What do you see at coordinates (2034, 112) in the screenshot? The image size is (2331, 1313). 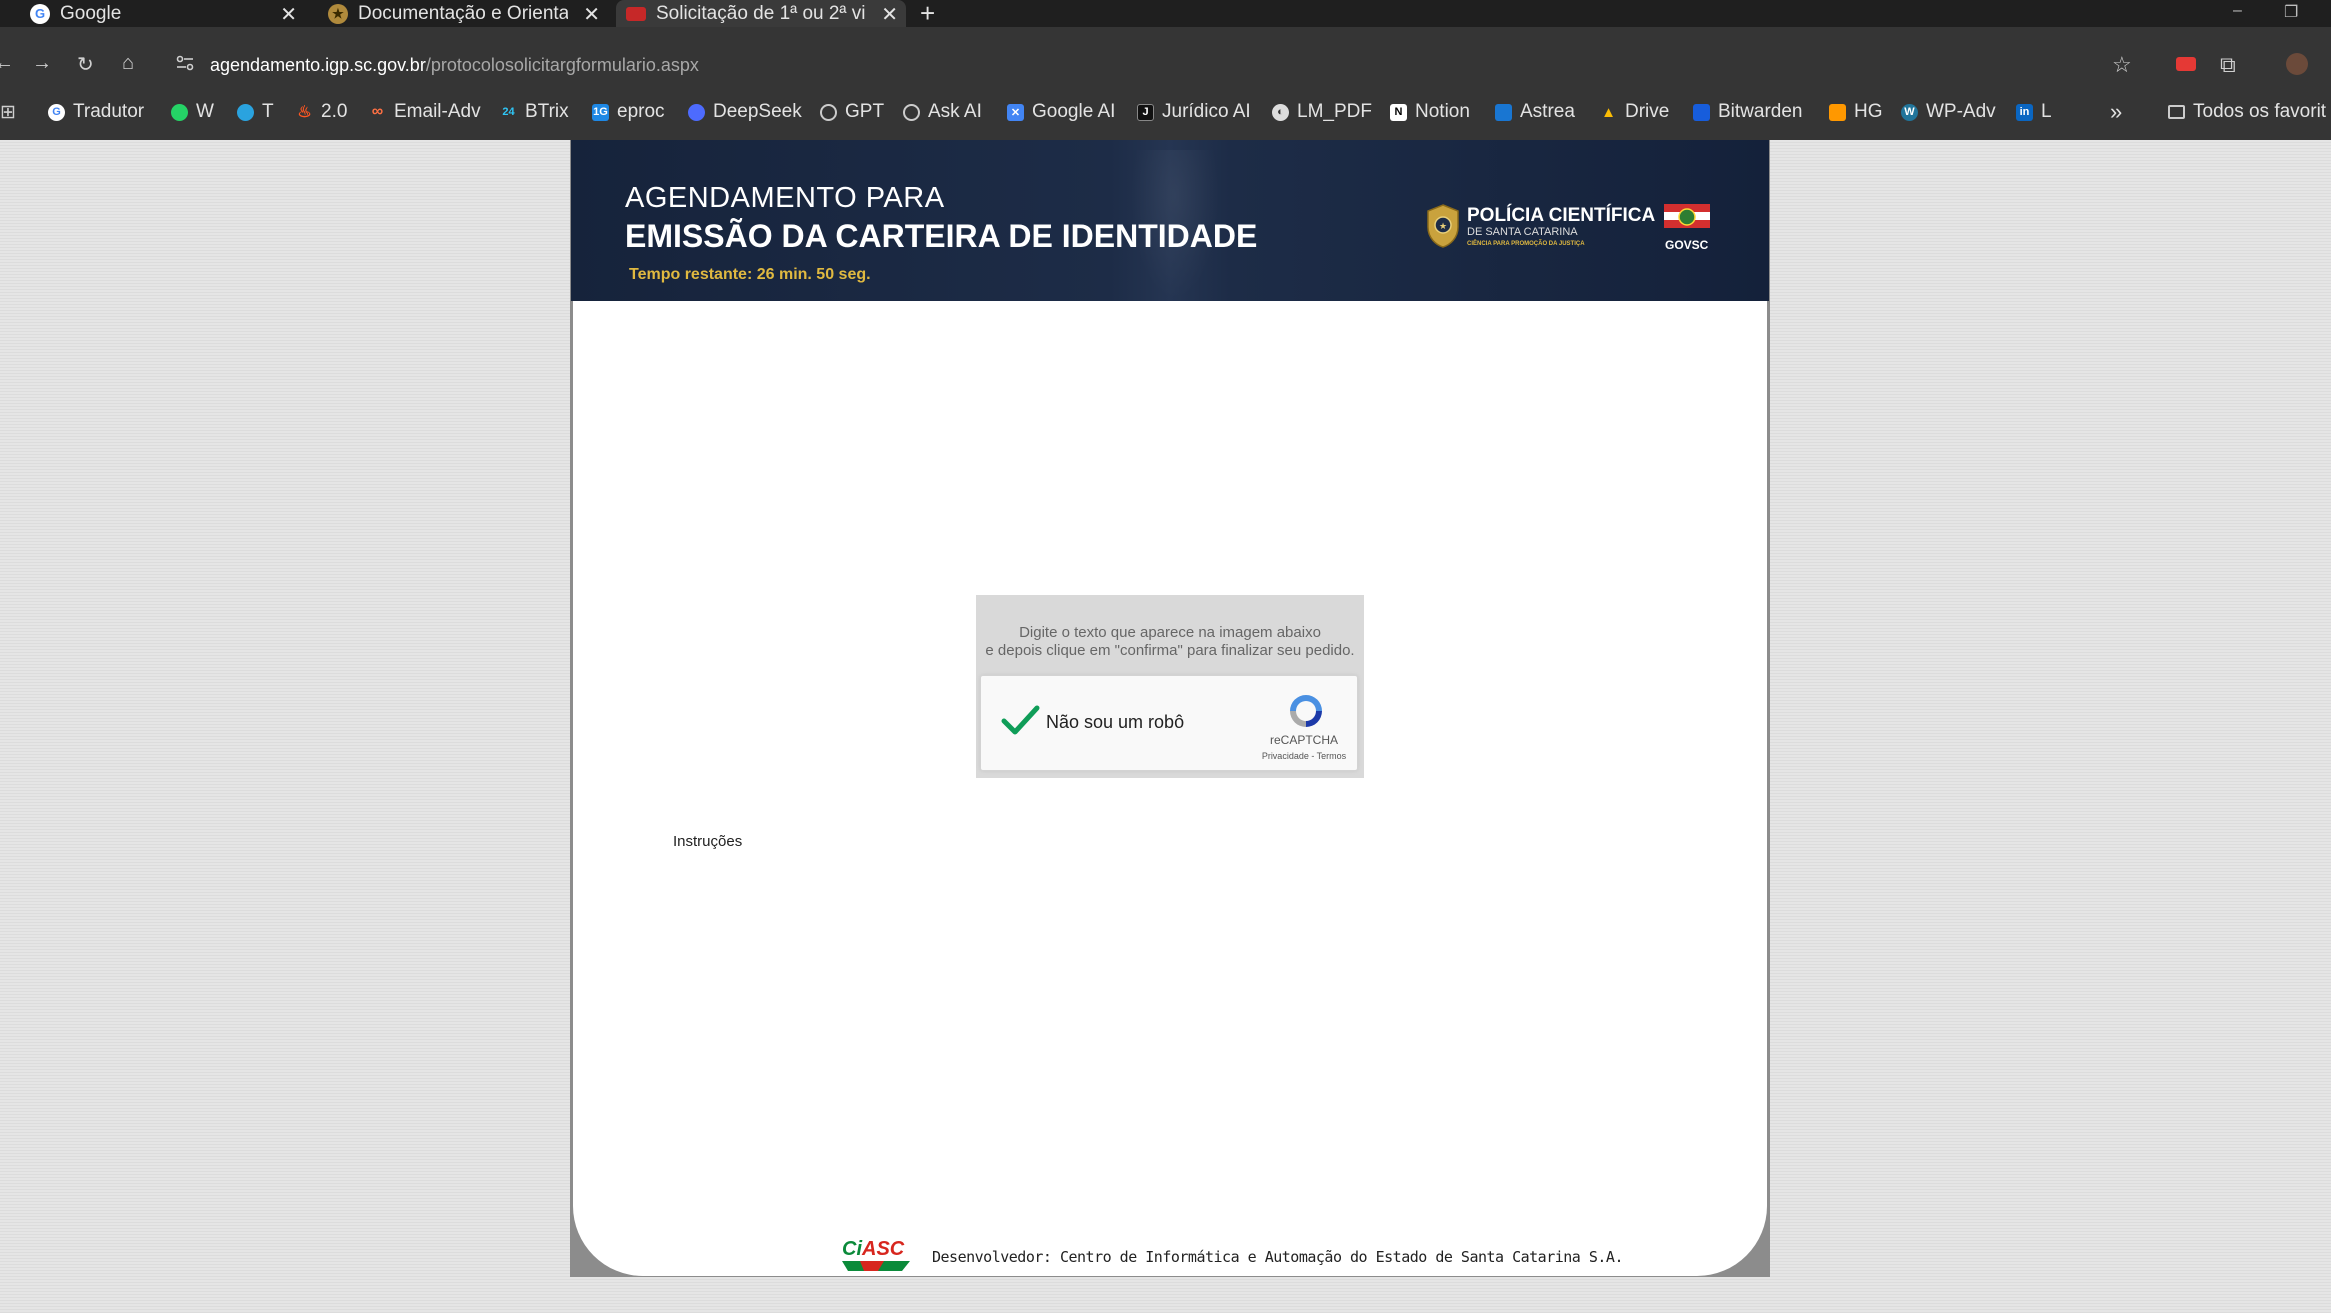 I see `bookmark-l: in L` at bounding box center [2034, 112].